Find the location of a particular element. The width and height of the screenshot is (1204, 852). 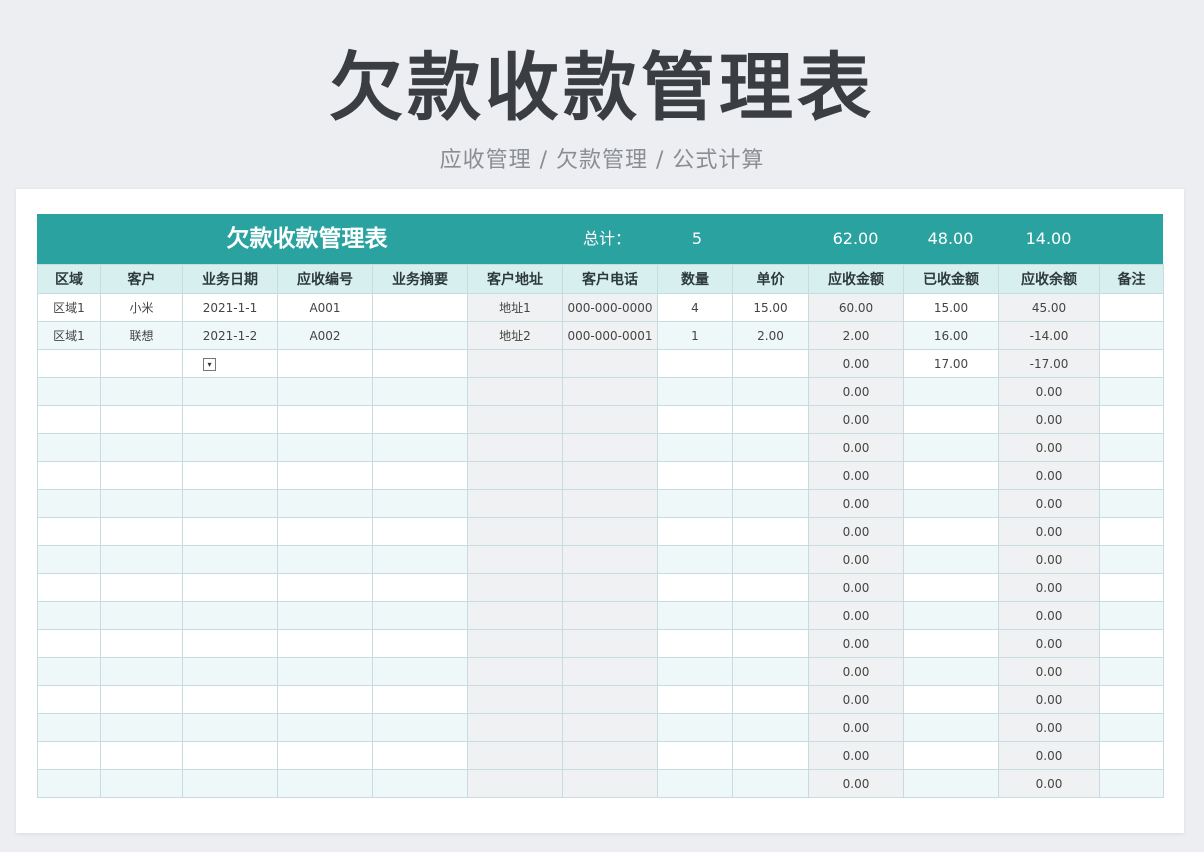

table-cell: 2021-1-2 is located at coordinates (230, 335).